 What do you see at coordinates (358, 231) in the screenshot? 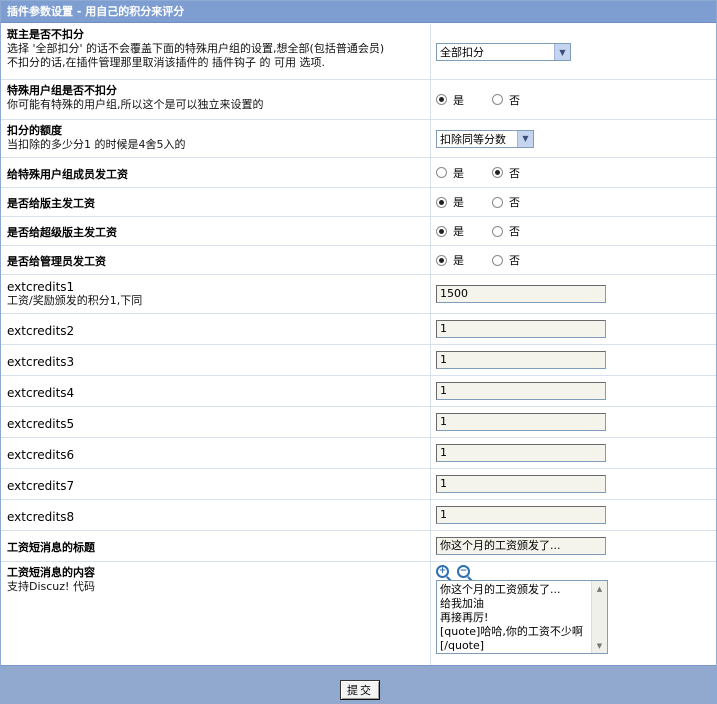
I see `setting-row-super-moderator-salary: 是否给超级版主发工资 是 否` at bounding box center [358, 231].